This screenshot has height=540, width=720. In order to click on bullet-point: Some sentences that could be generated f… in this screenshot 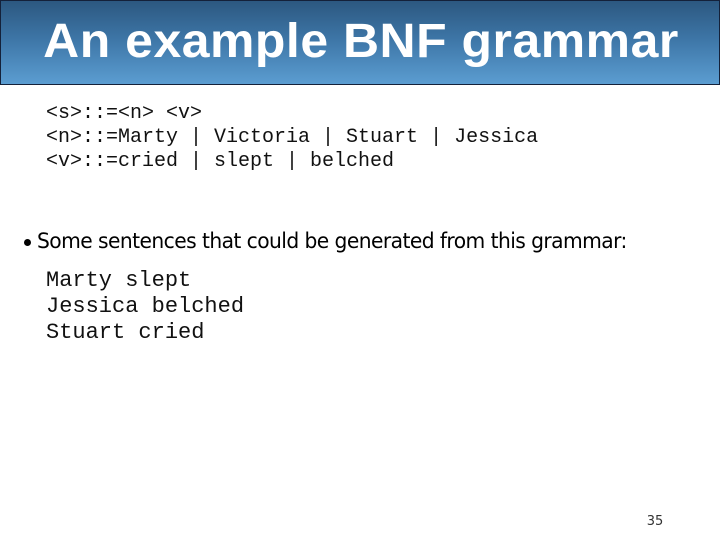, I will do `click(336, 241)`.